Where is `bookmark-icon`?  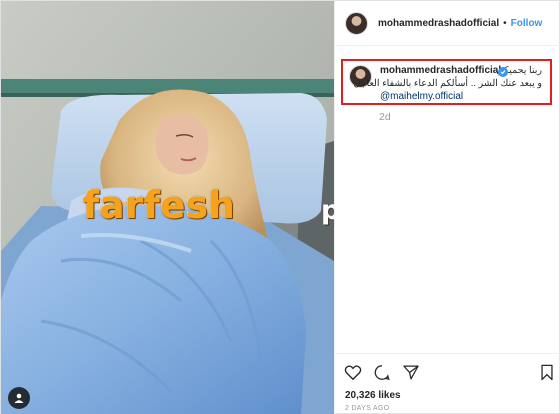 bookmark-icon is located at coordinates (547, 372).